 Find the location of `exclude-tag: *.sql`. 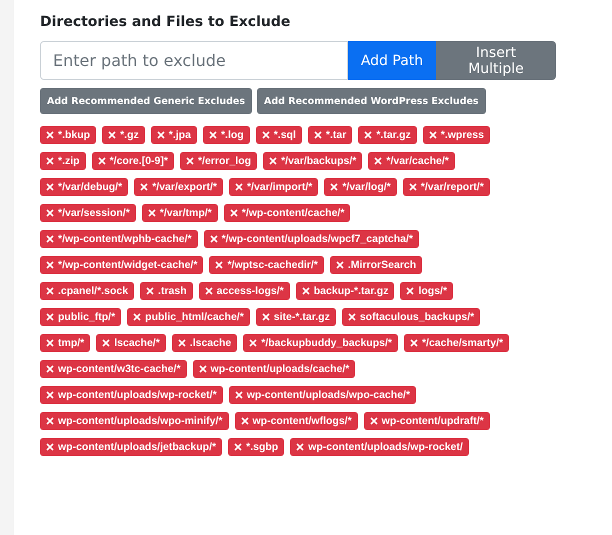

exclude-tag: *.sql is located at coordinates (279, 135).